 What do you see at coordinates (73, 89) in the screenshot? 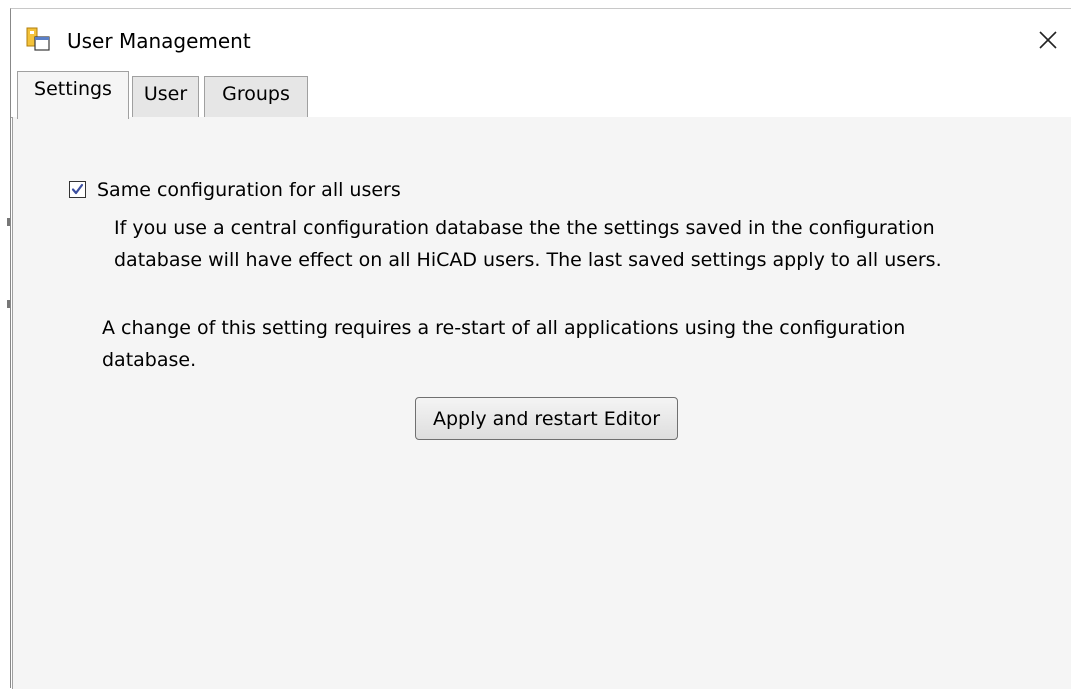
I see `tab-settings-label: Settings` at bounding box center [73, 89].